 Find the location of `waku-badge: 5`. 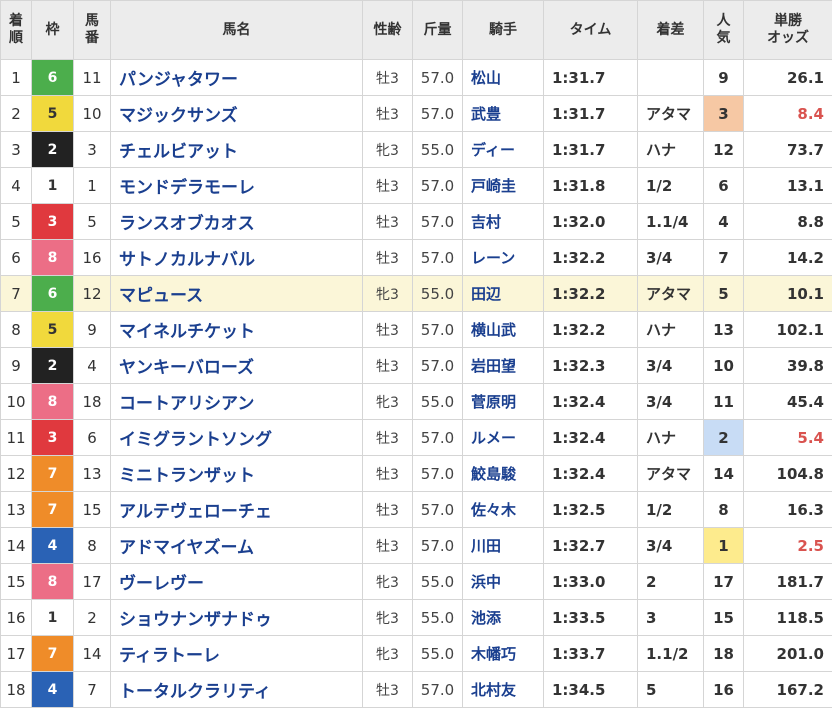

waku-badge: 5 is located at coordinates (52, 113).